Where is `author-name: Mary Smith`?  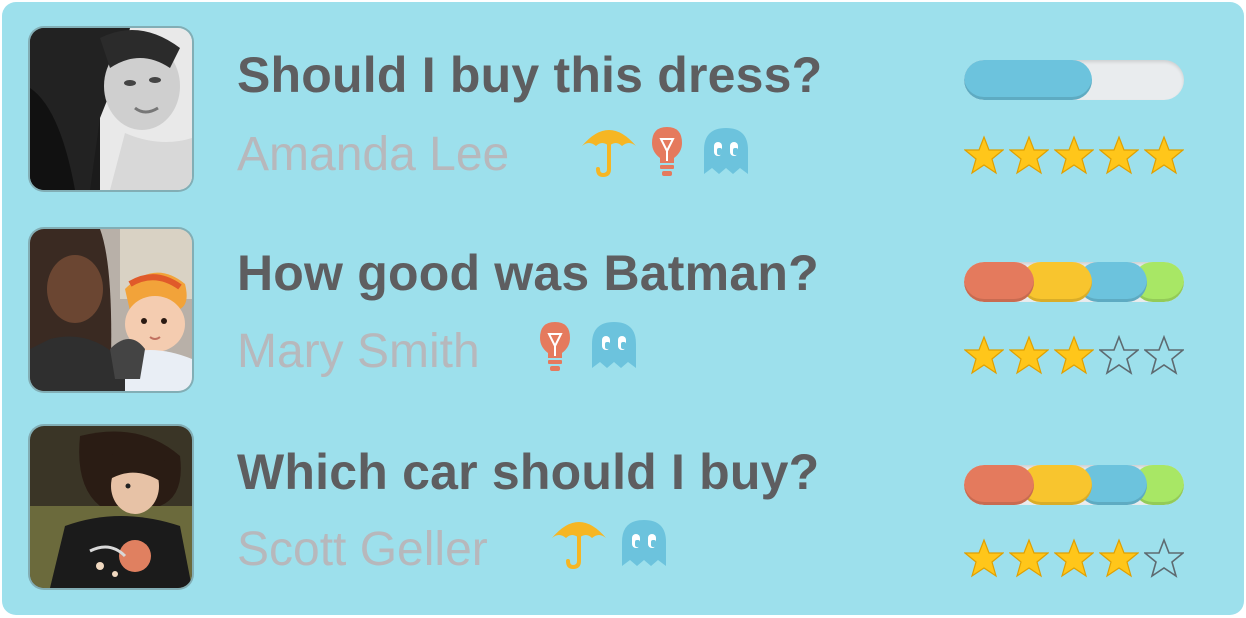
author-name: Mary Smith is located at coordinates (358, 351).